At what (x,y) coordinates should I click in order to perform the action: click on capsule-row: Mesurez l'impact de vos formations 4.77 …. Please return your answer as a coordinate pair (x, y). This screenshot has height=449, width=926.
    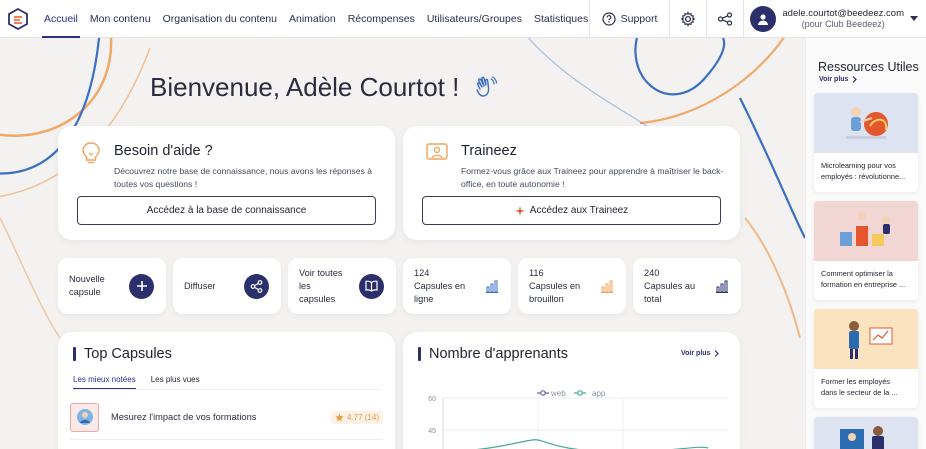
    Looking at the image, I should click on (226, 417).